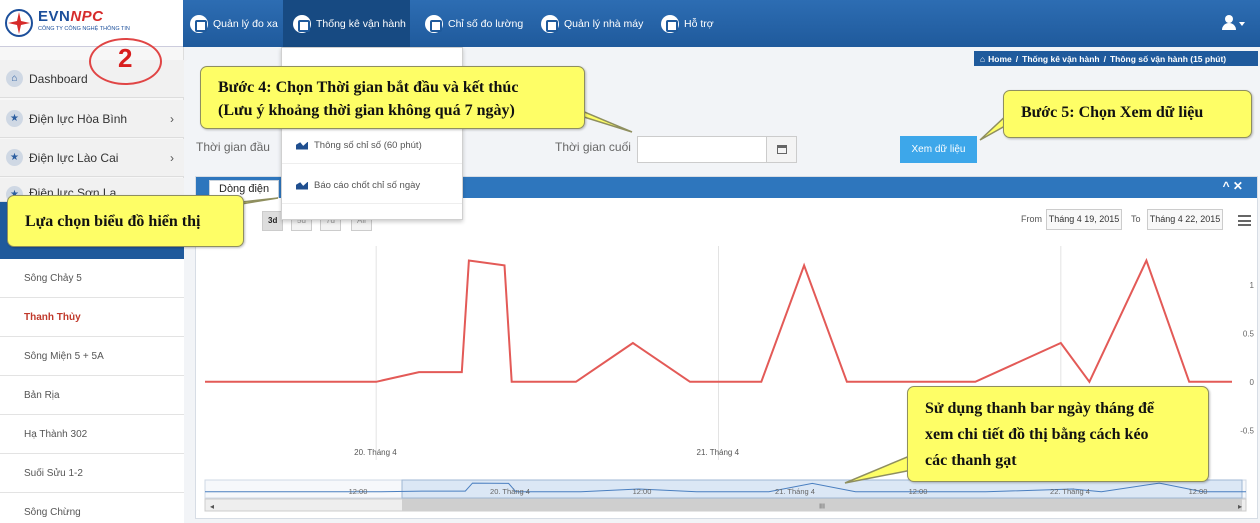 The width and height of the screenshot is (1260, 523). Describe the element at coordinates (361, 23) in the screenshot. I see `nav-label: Thống kê vận hành` at that location.